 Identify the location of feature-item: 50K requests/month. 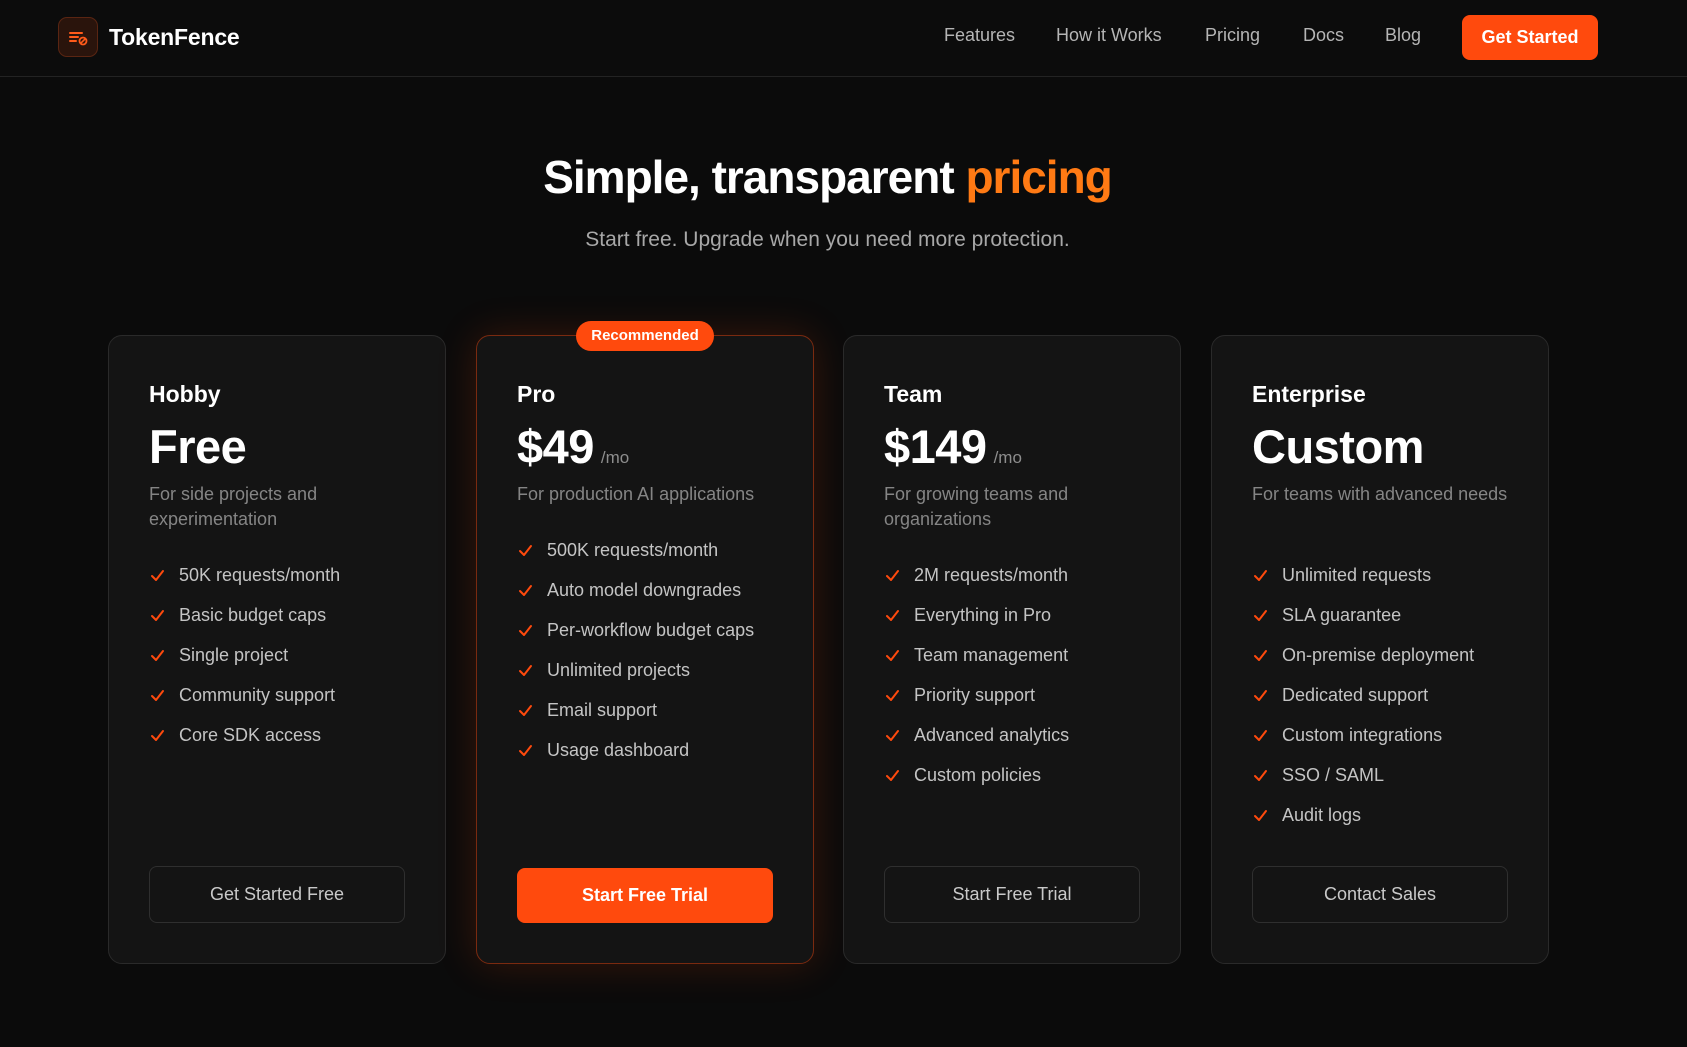
(244, 575).